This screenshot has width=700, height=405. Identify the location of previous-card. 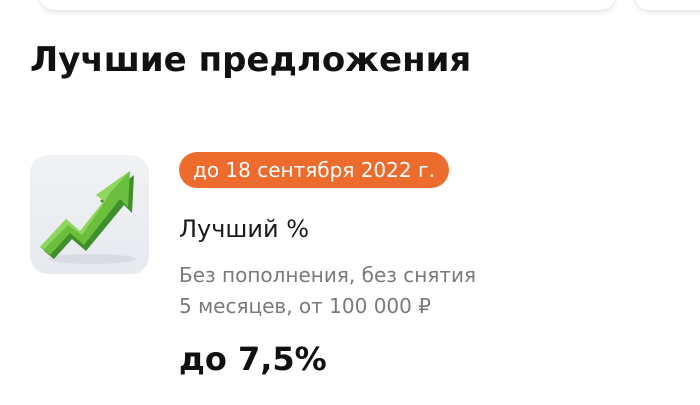
(327, 5).